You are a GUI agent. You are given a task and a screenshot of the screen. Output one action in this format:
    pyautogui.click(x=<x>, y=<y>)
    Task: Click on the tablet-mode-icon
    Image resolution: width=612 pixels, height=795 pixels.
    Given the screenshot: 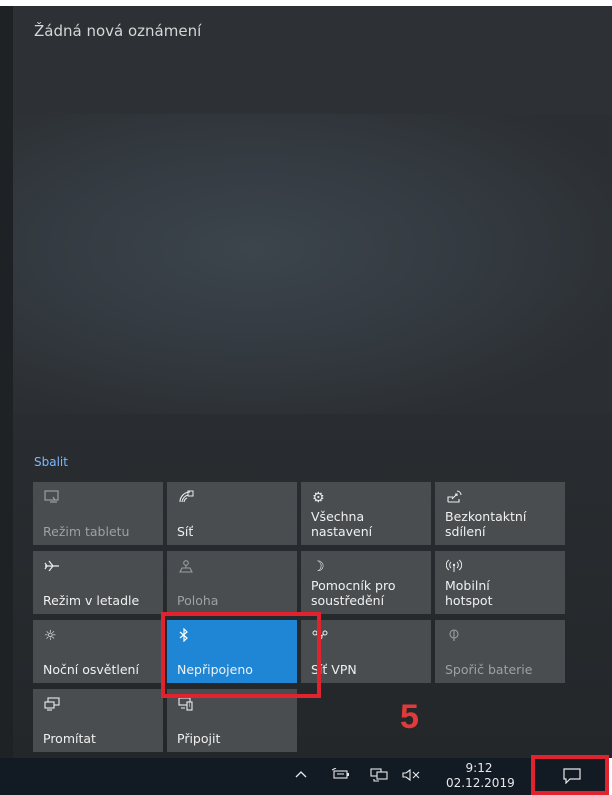 What is the action you would take?
    pyautogui.click(x=52, y=499)
    